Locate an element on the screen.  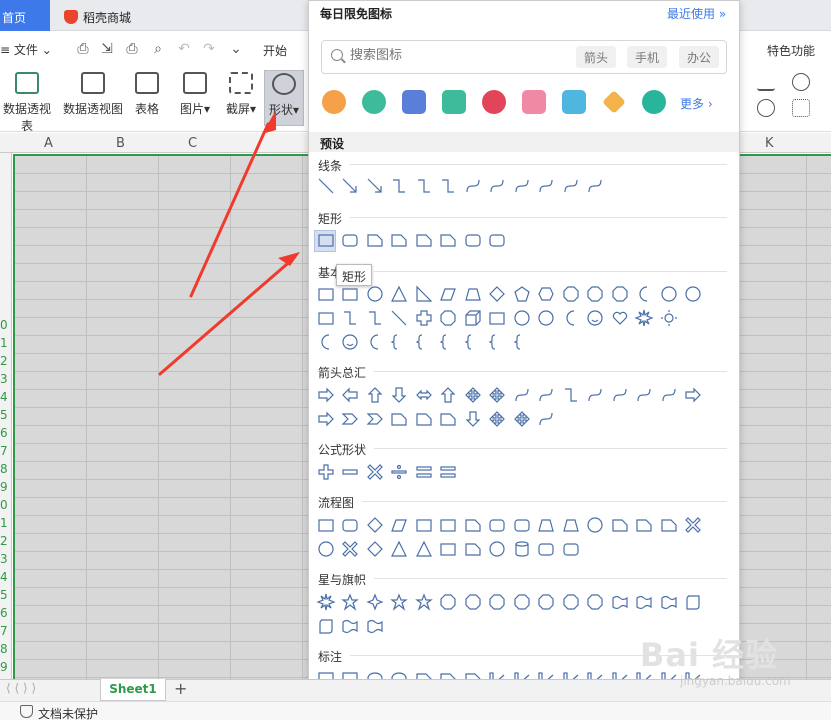
sheet-nav-icon: ⟨ ⟨ ⟩ ⟩ is located at coordinates (21, 688).